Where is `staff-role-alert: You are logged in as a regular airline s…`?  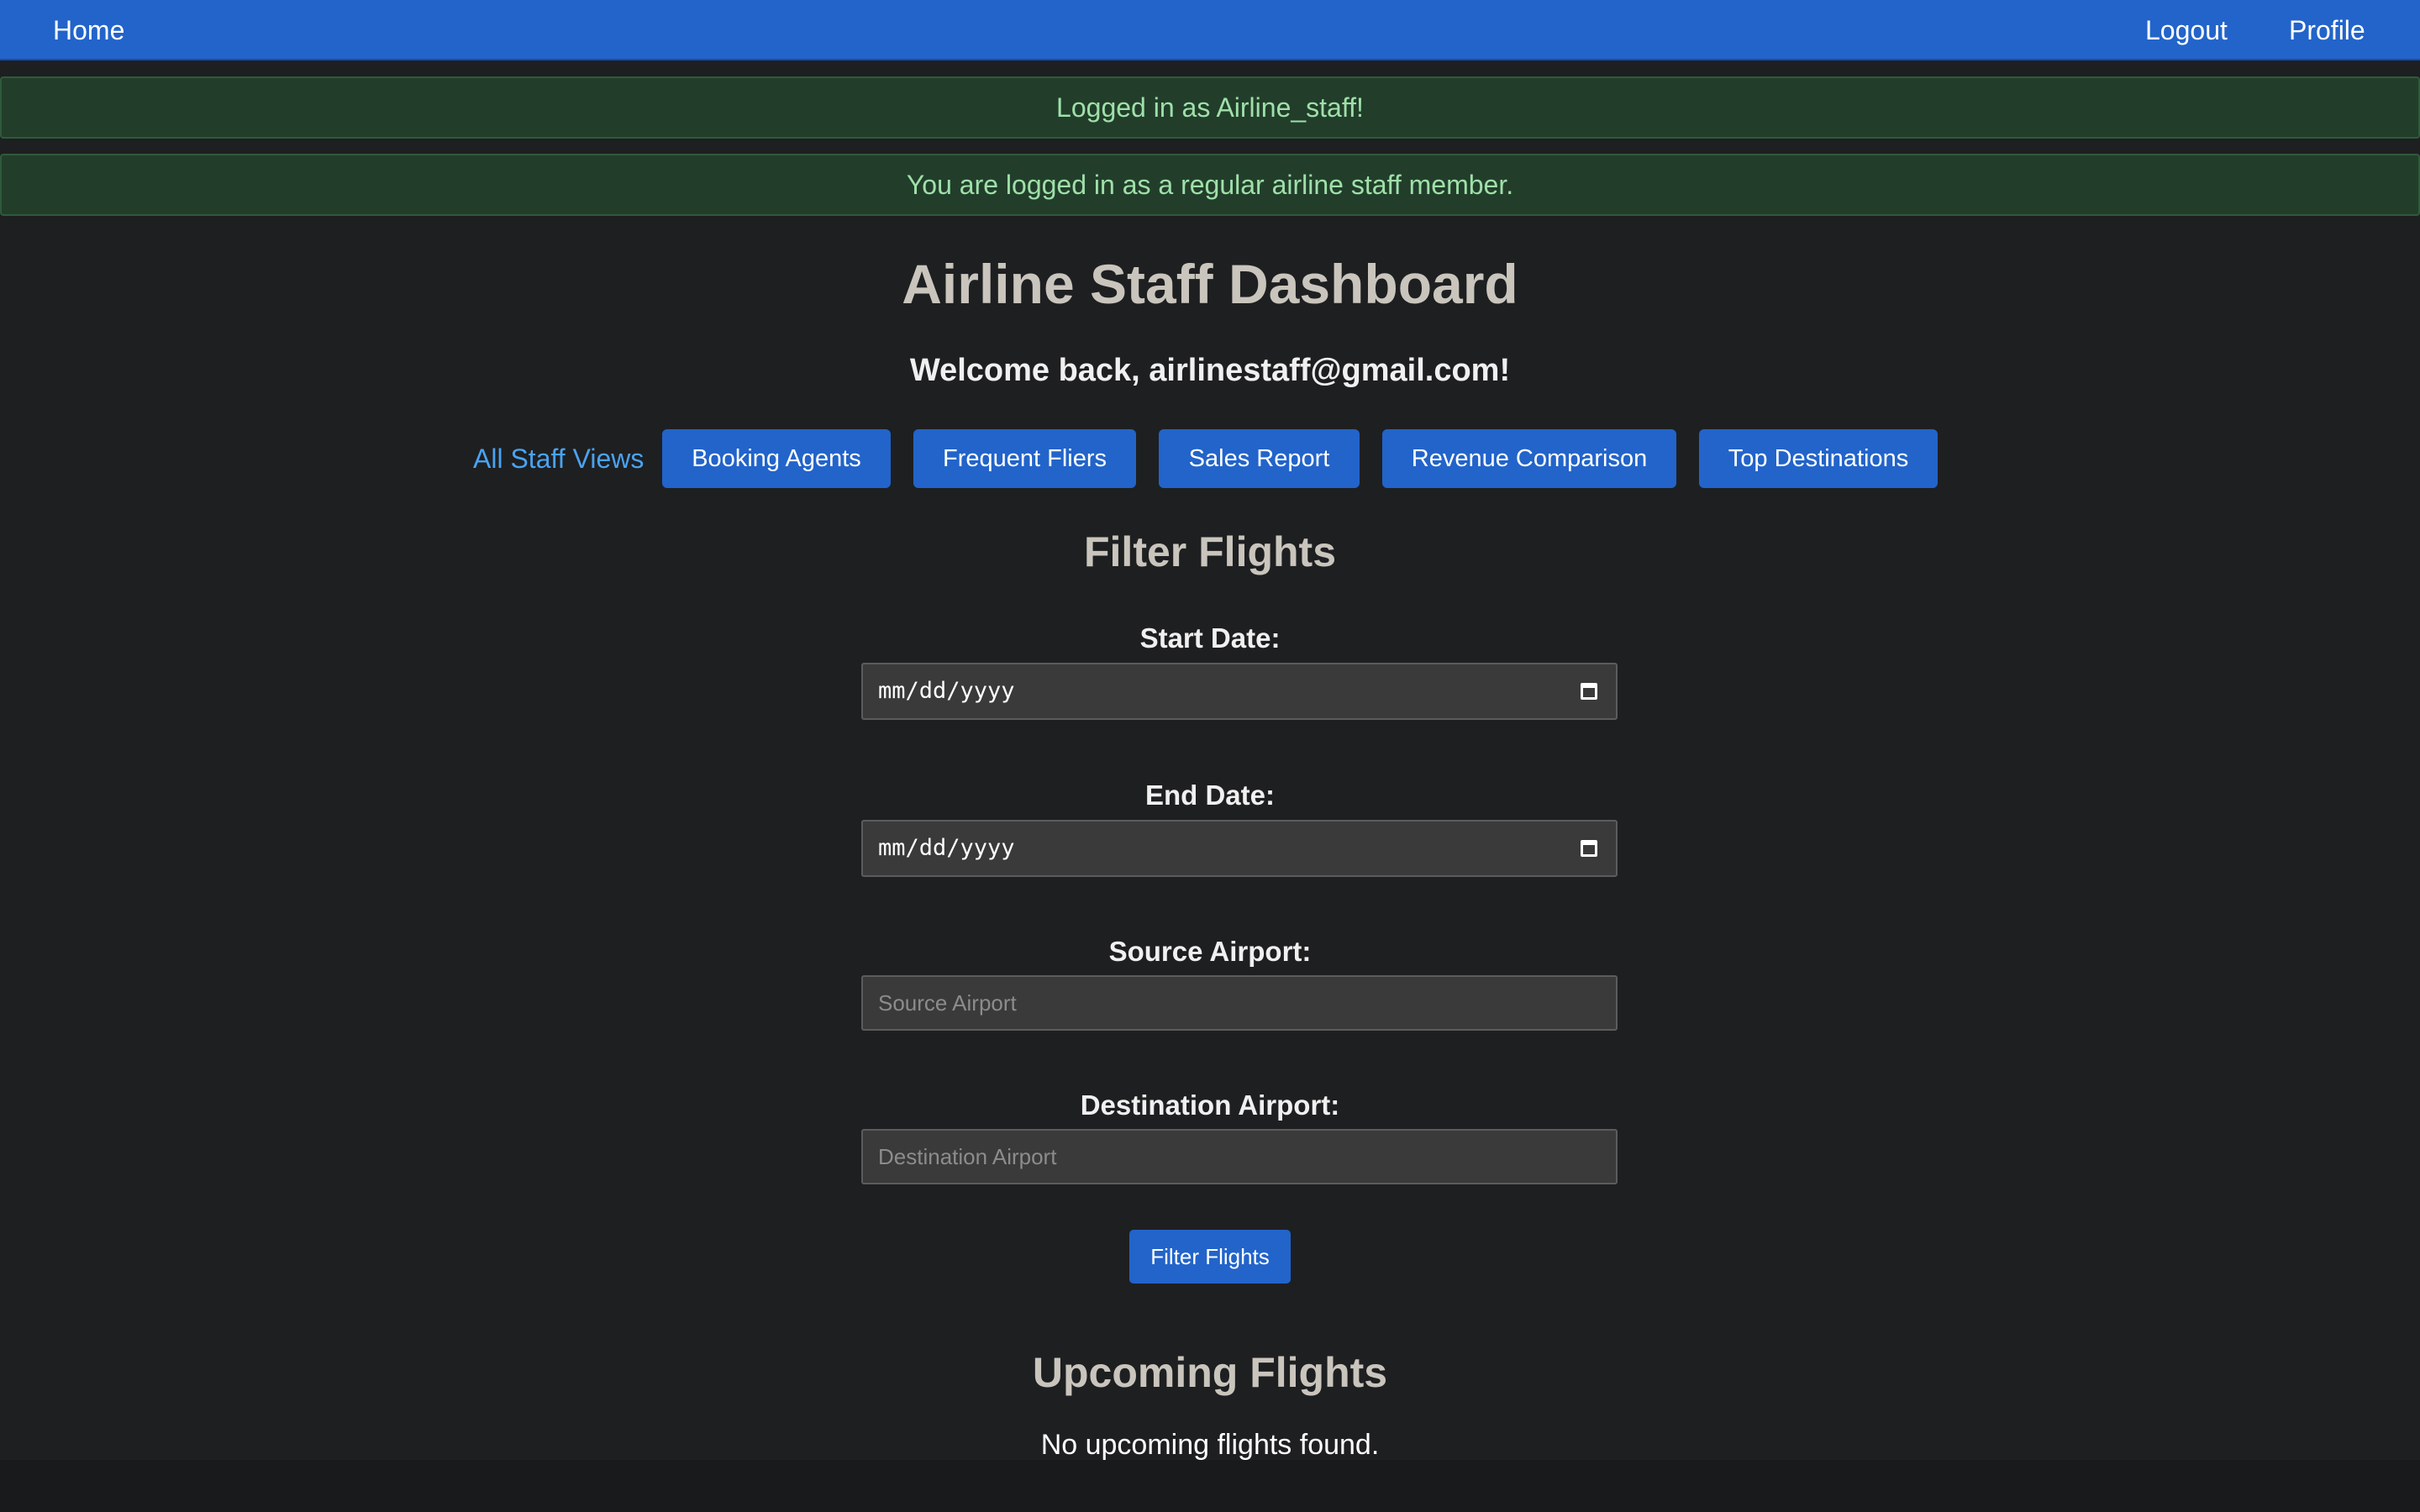
staff-role-alert: You are logged in as a regular airline s… is located at coordinates (1210, 185).